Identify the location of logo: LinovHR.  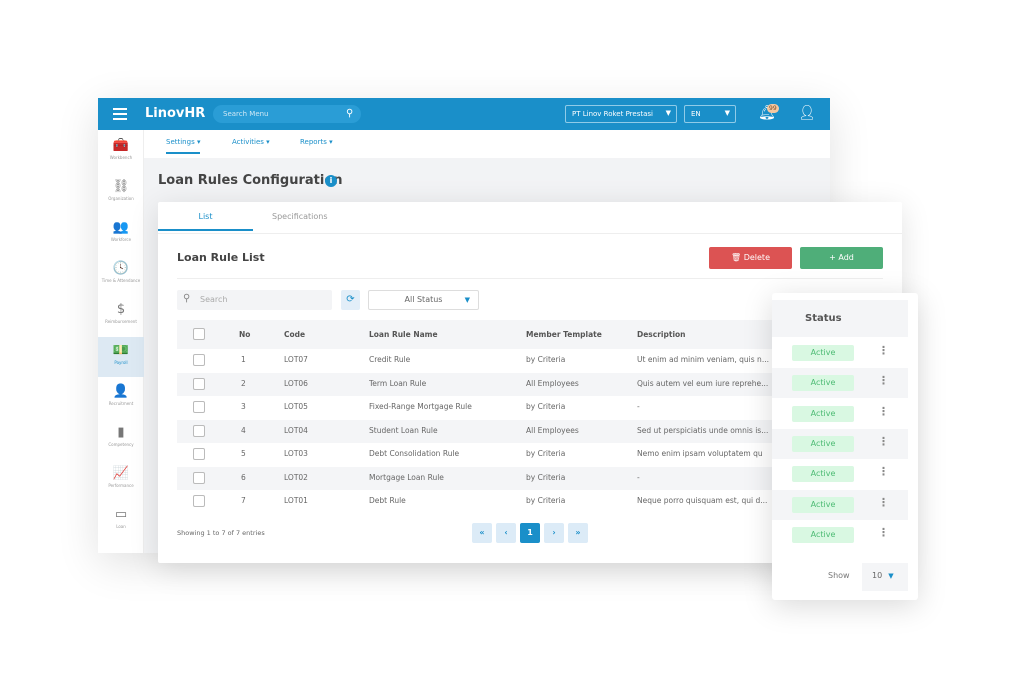
(175, 113).